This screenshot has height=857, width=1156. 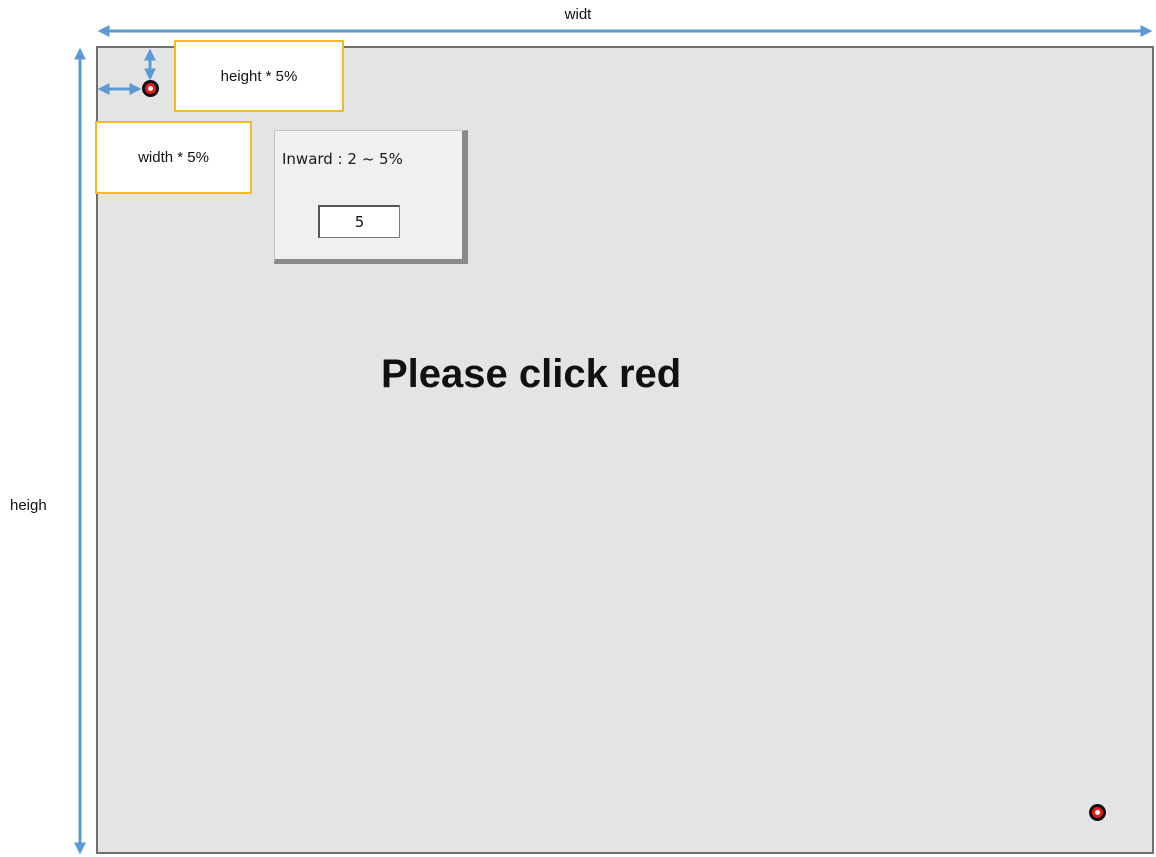 I want to click on inward-input, so click(x=359, y=221).